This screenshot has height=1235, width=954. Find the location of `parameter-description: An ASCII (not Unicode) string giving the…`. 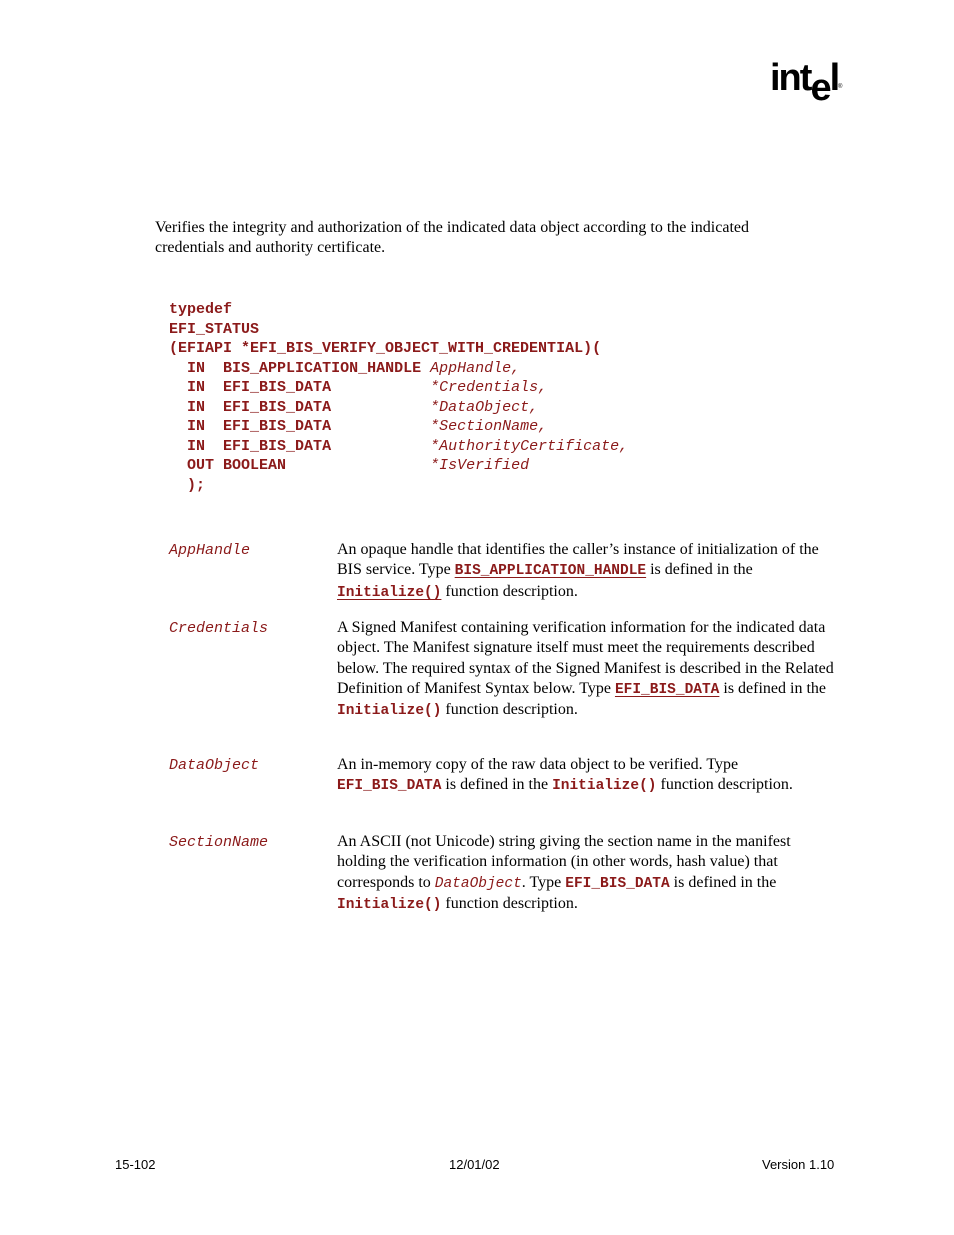

parameter-description: An ASCII (not Unicode) string giving the… is located at coordinates (564, 873).